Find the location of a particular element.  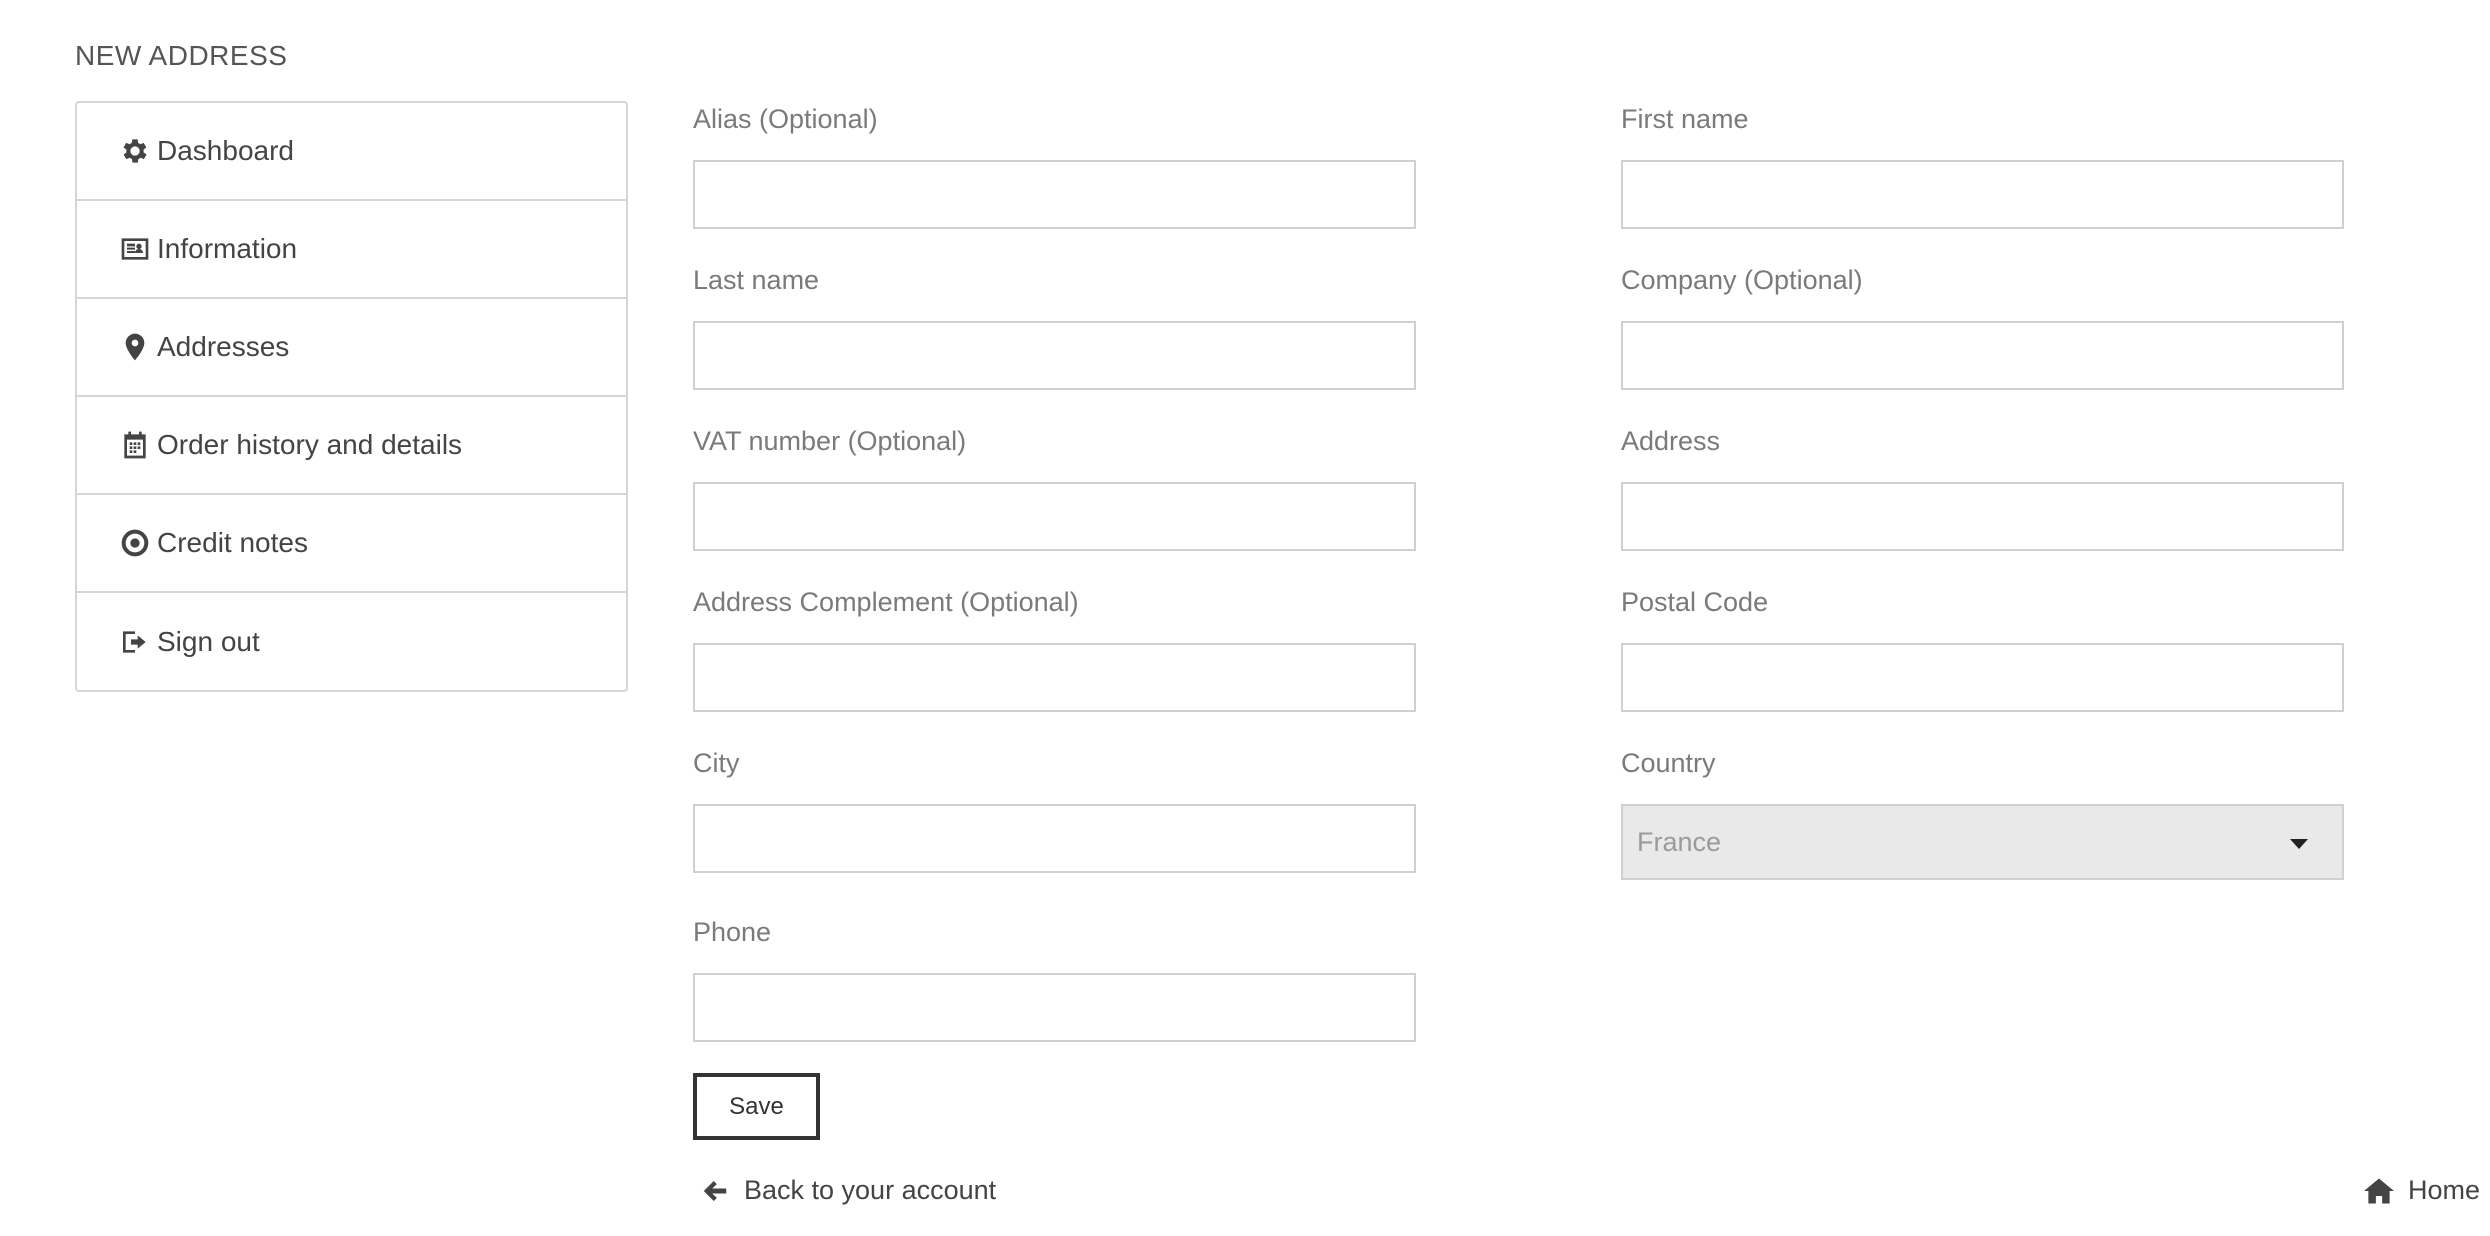

sidebar-item-sign-out: Sign out is located at coordinates (351, 641).